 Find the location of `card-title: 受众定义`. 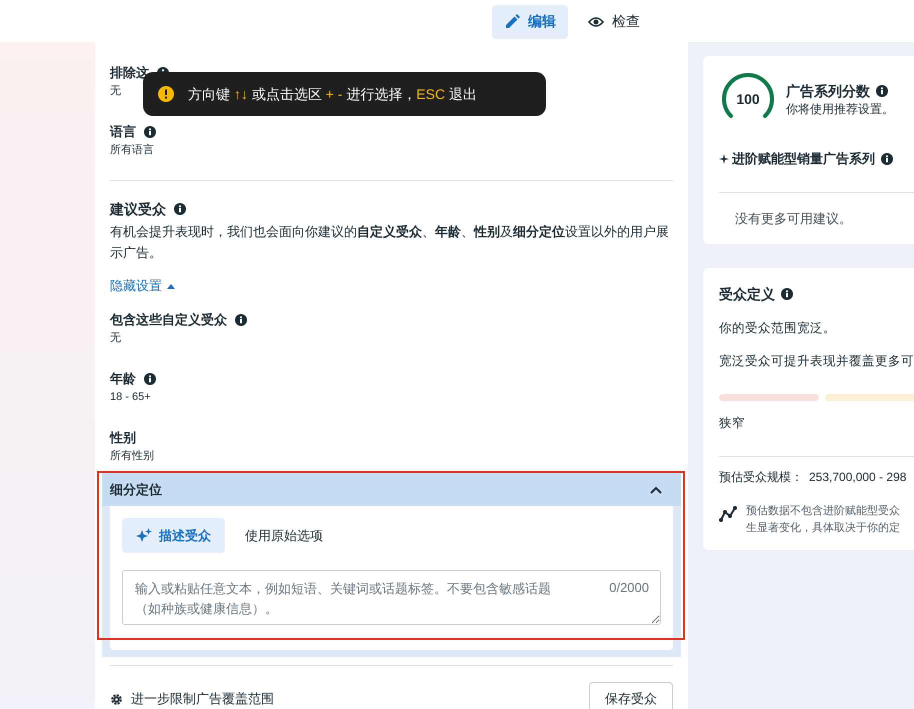

card-title: 受众定义 is located at coordinates (747, 294).